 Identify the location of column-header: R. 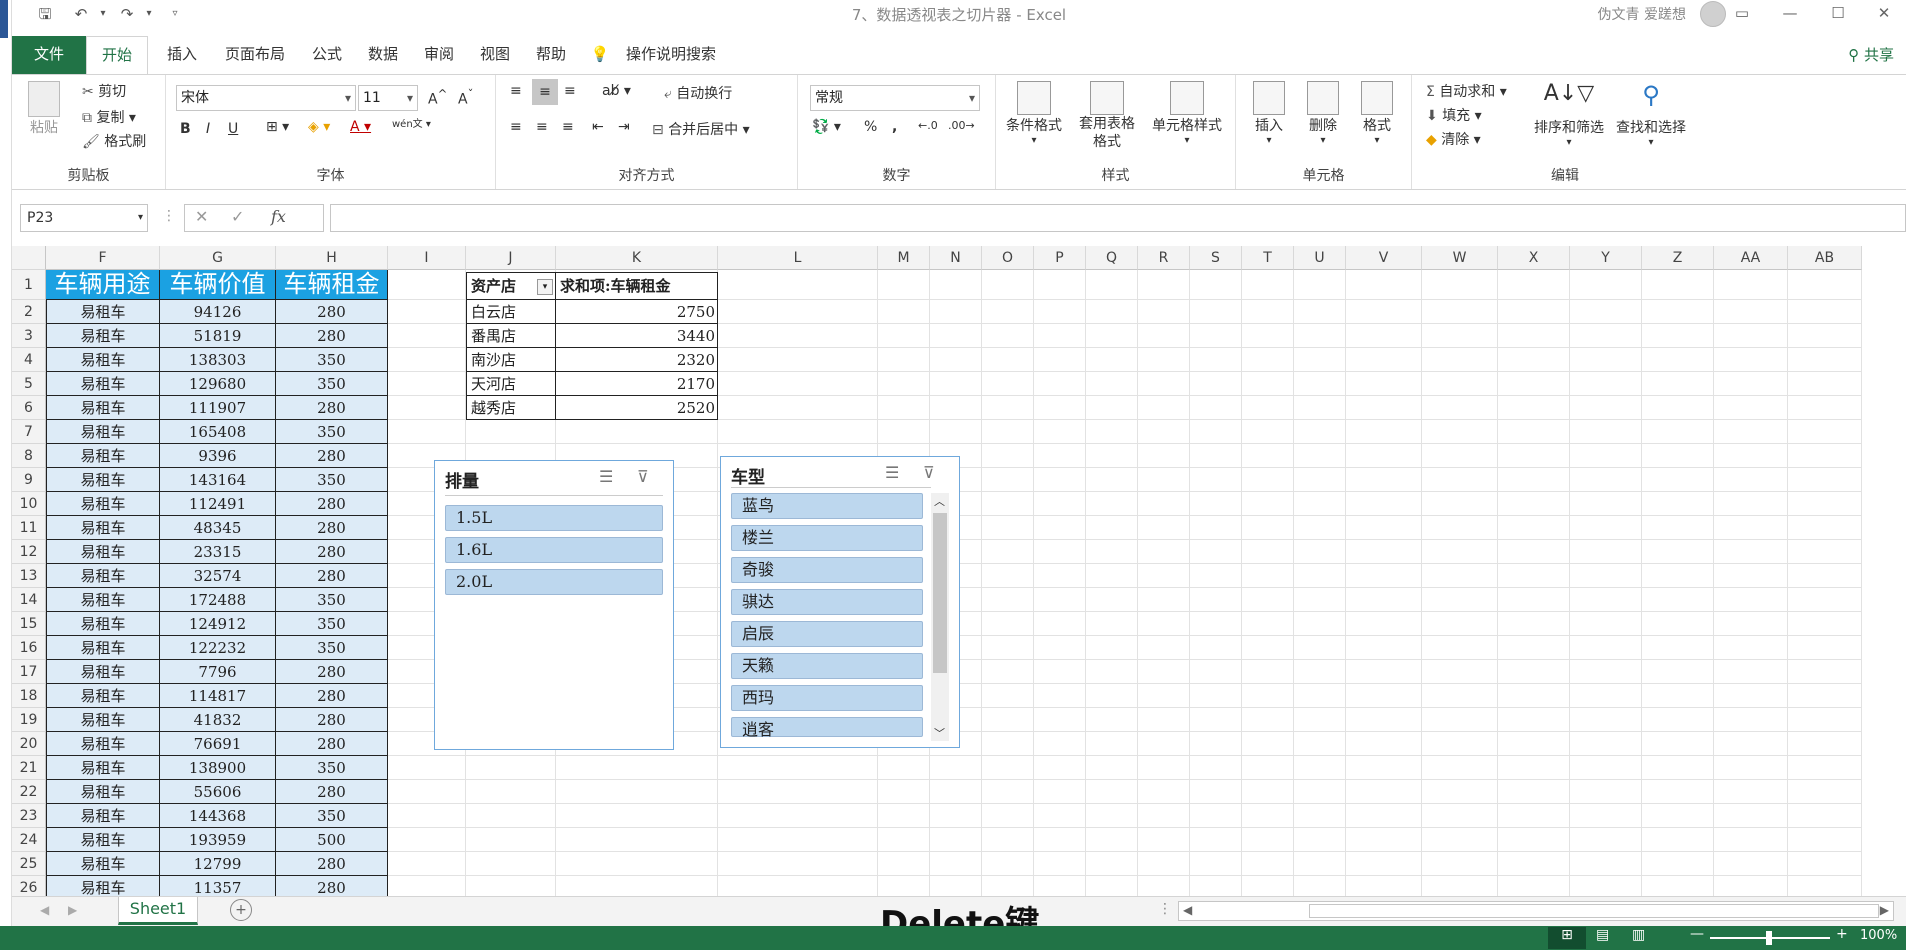
(1164, 258).